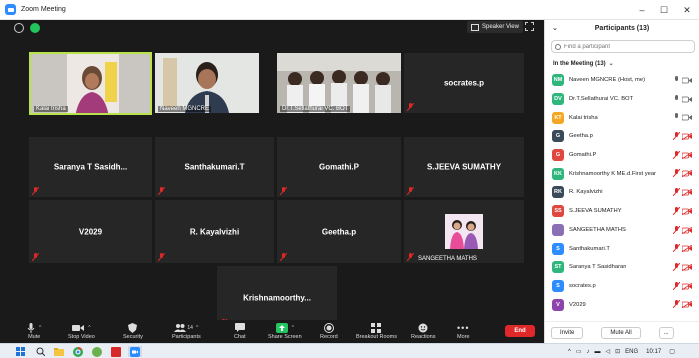 This screenshot has width=699, height=358. Describe the element at coordinates (40, 328) in the screenshot. I see `mute-options-caret: ^` at that location.